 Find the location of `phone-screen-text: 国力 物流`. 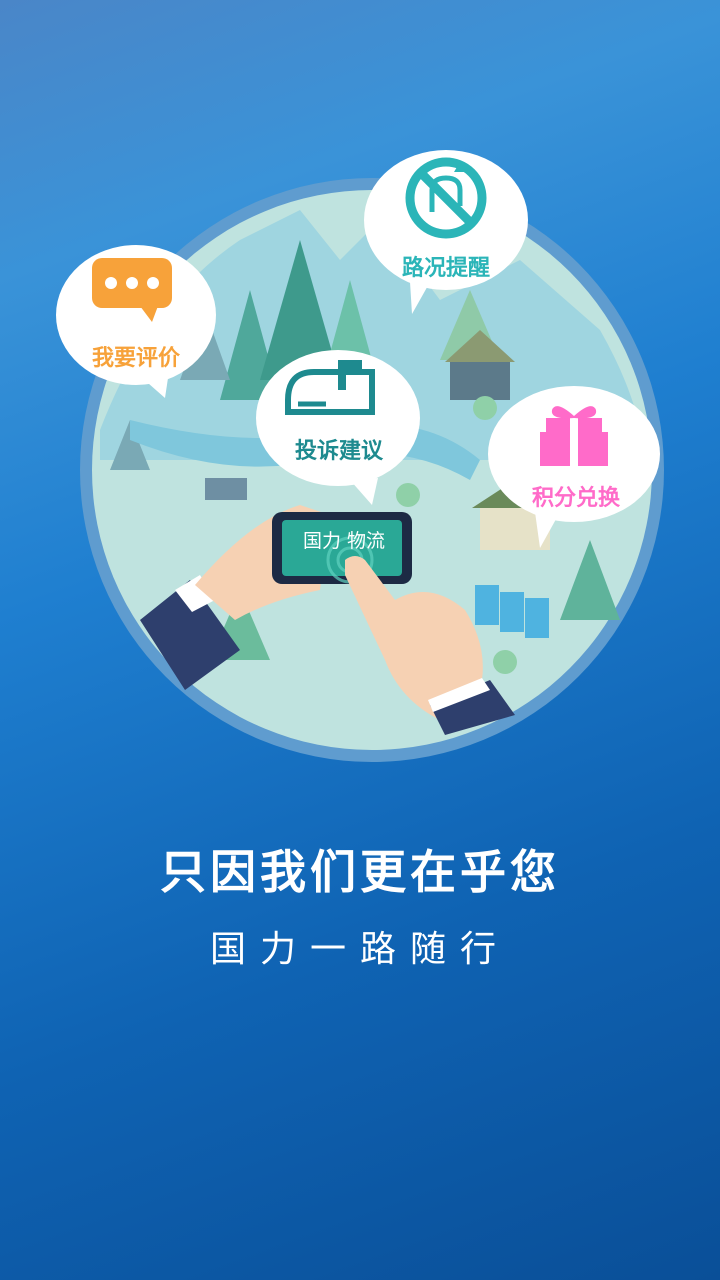

phone-screen-text: 国力 物流 is located at coordinates (344, 541).